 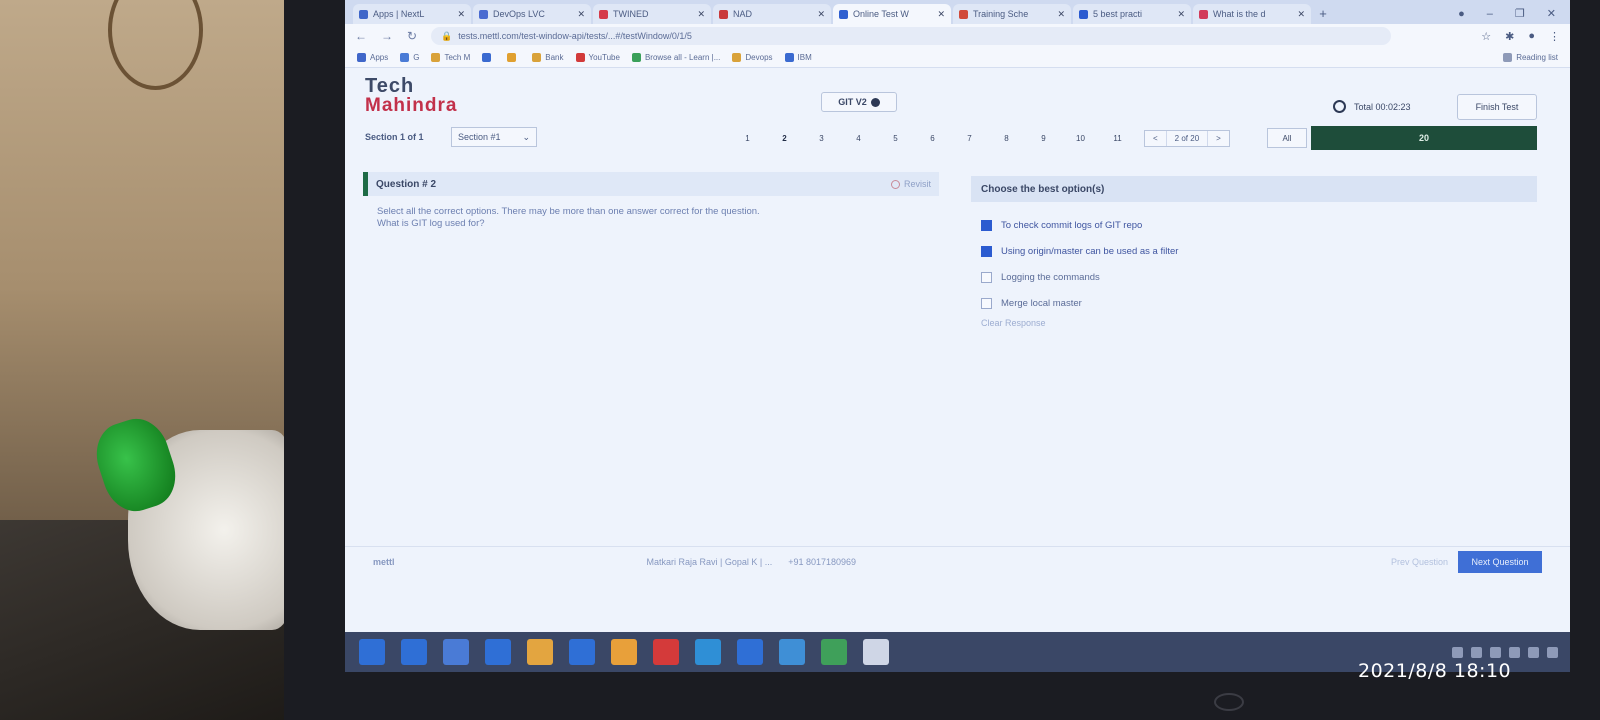 What do you see at coordinates (821, 138) in the screenshot?
I see `question-number: 3` at bounding box center [821, 138].